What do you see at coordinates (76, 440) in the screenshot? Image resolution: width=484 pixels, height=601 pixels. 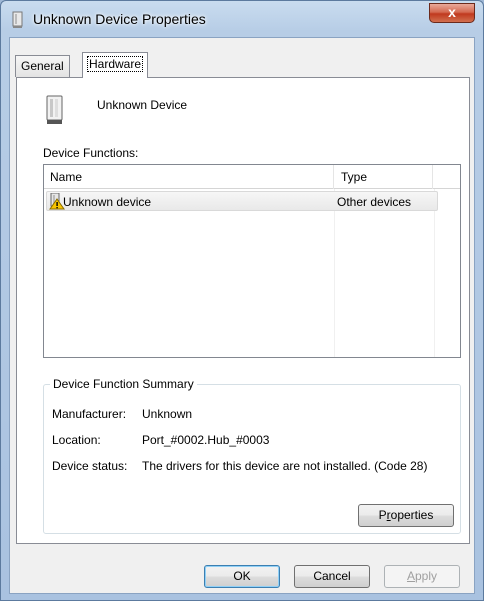 I see `location-label: Location:` at bounding box center [76, 440].